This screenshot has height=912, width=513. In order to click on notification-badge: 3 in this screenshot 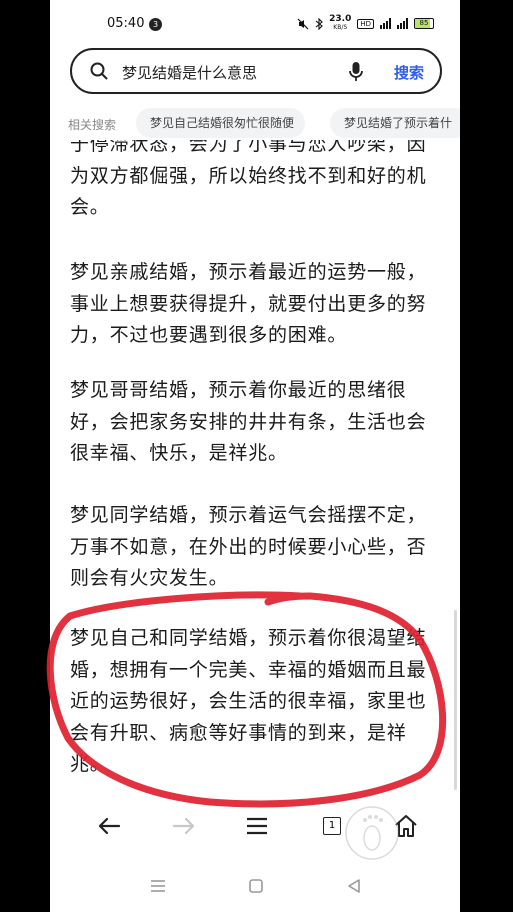, I will do `click(155, 24)`.